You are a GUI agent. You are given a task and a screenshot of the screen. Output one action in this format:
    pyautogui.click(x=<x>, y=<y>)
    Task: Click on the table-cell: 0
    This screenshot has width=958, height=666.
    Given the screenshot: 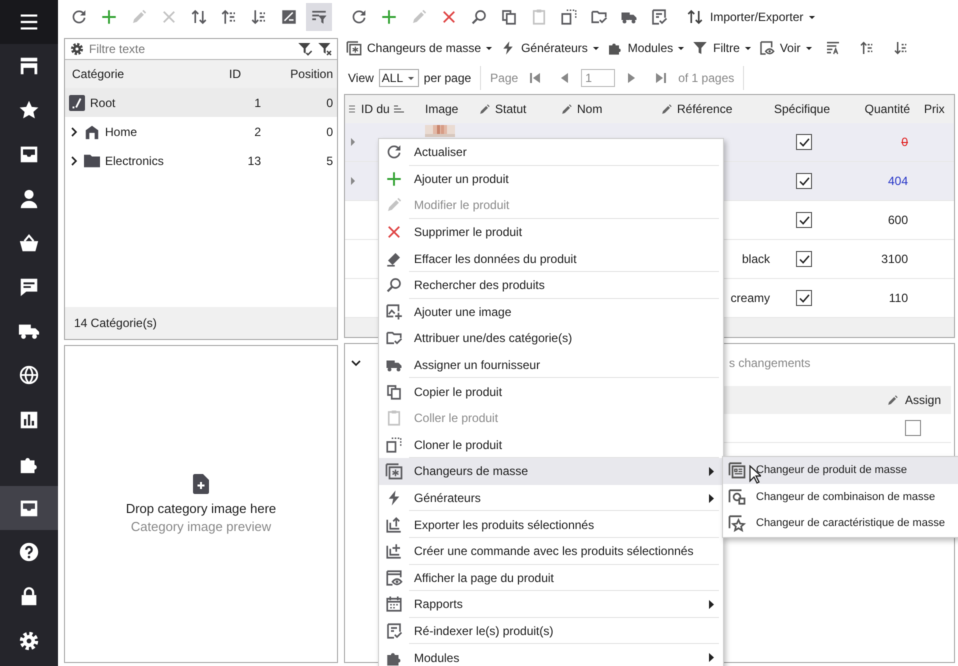 What is the action you would take?
    pyautogui.click(x=904, y=142)
    